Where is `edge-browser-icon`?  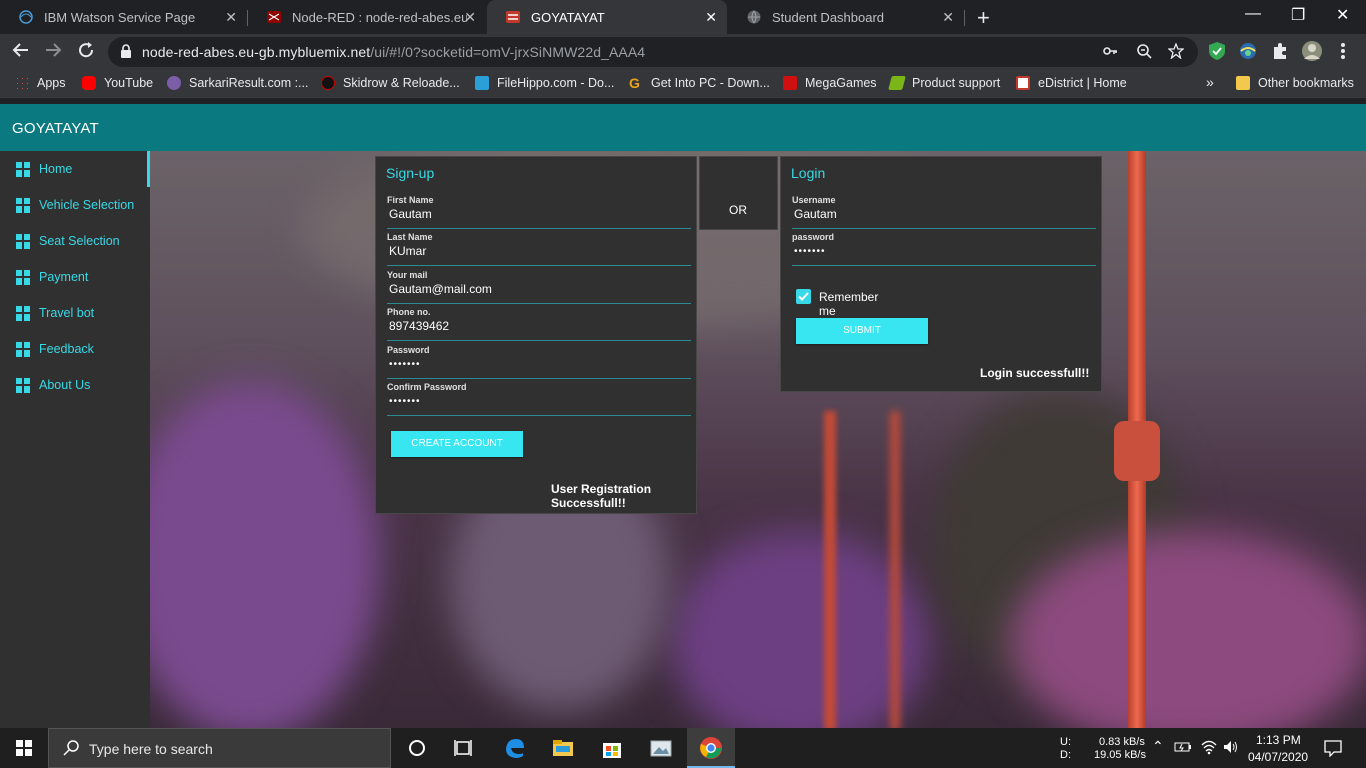
edge-browser-icon is located at coordinates (515, 748).